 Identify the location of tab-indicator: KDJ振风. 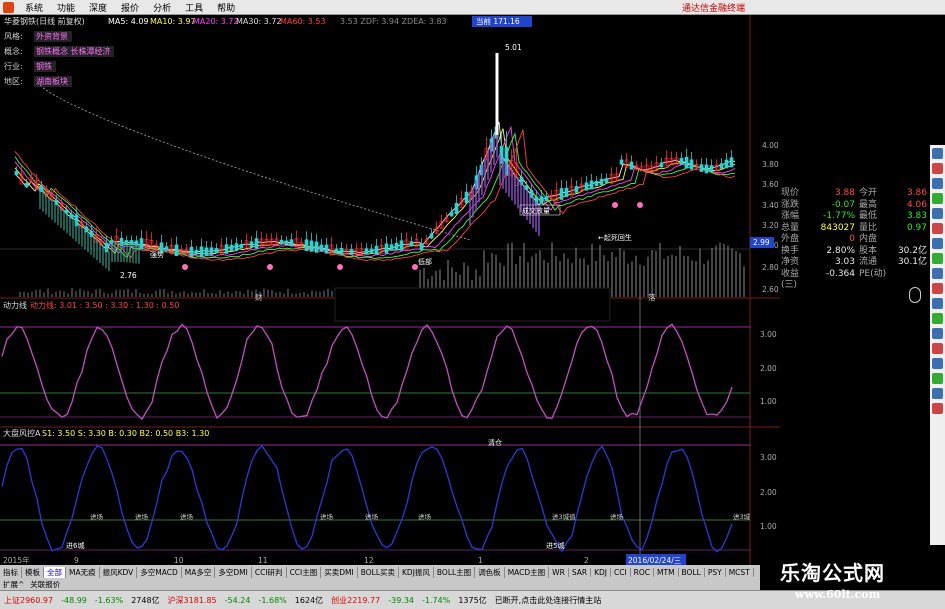
(416, 572).